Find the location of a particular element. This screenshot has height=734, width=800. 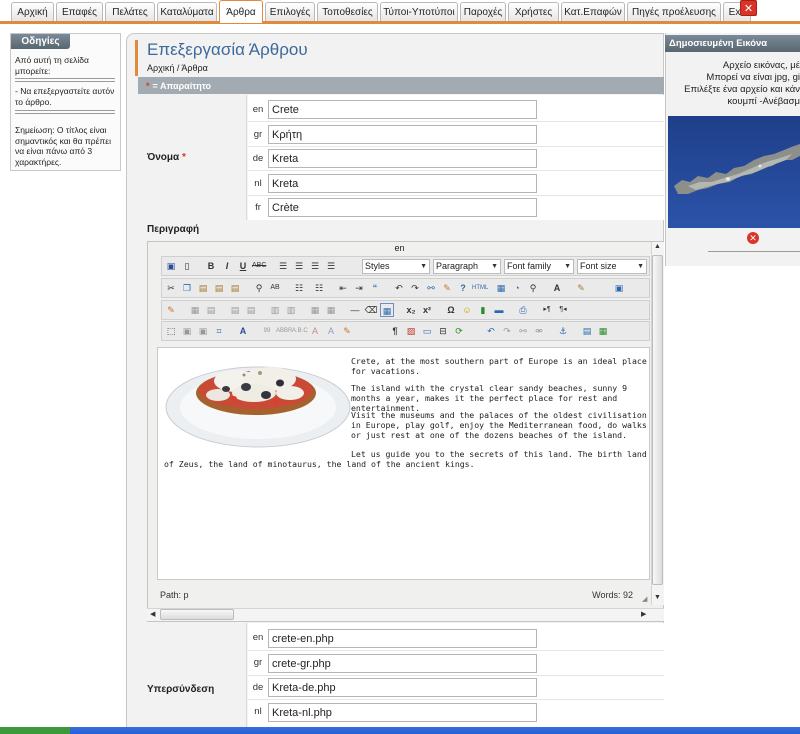

table-row-icon: ▤ is located at coordinates (211, 310).